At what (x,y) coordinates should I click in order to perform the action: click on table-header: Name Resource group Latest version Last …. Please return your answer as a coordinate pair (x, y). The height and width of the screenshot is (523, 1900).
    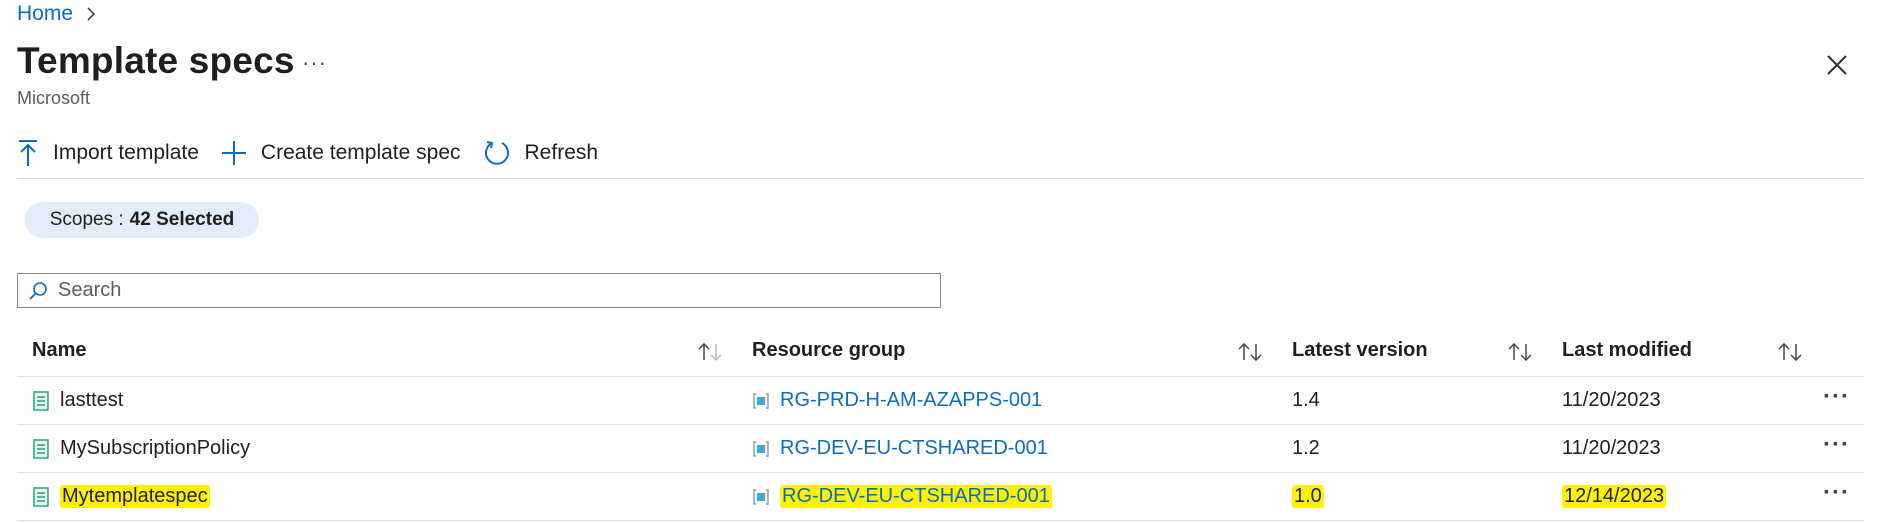
    Looking at the image, I should click on (940, 356).